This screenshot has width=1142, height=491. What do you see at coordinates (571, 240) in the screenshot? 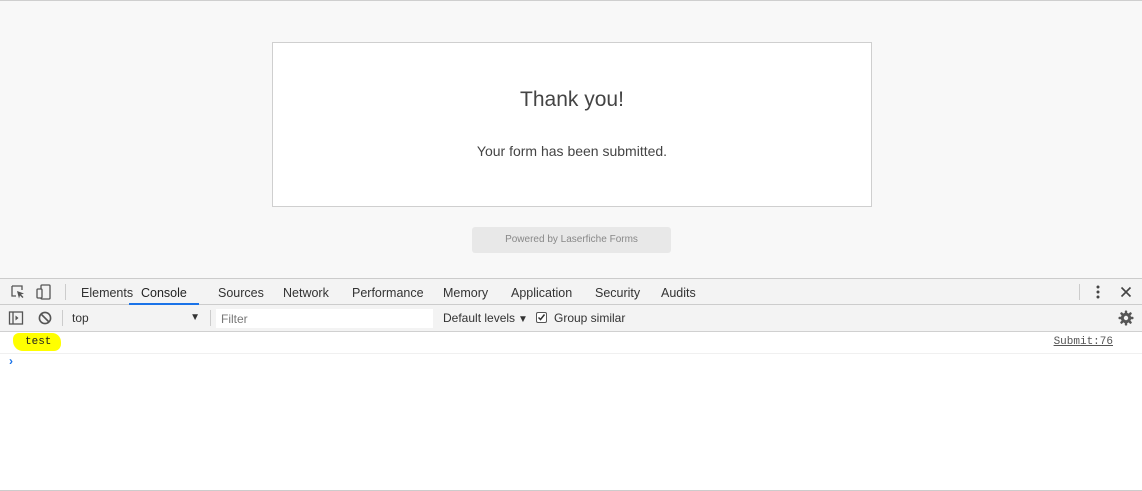
I see `powered-by-badge: Powered by Laserfiche Forms` at bounding box center [571, 240].